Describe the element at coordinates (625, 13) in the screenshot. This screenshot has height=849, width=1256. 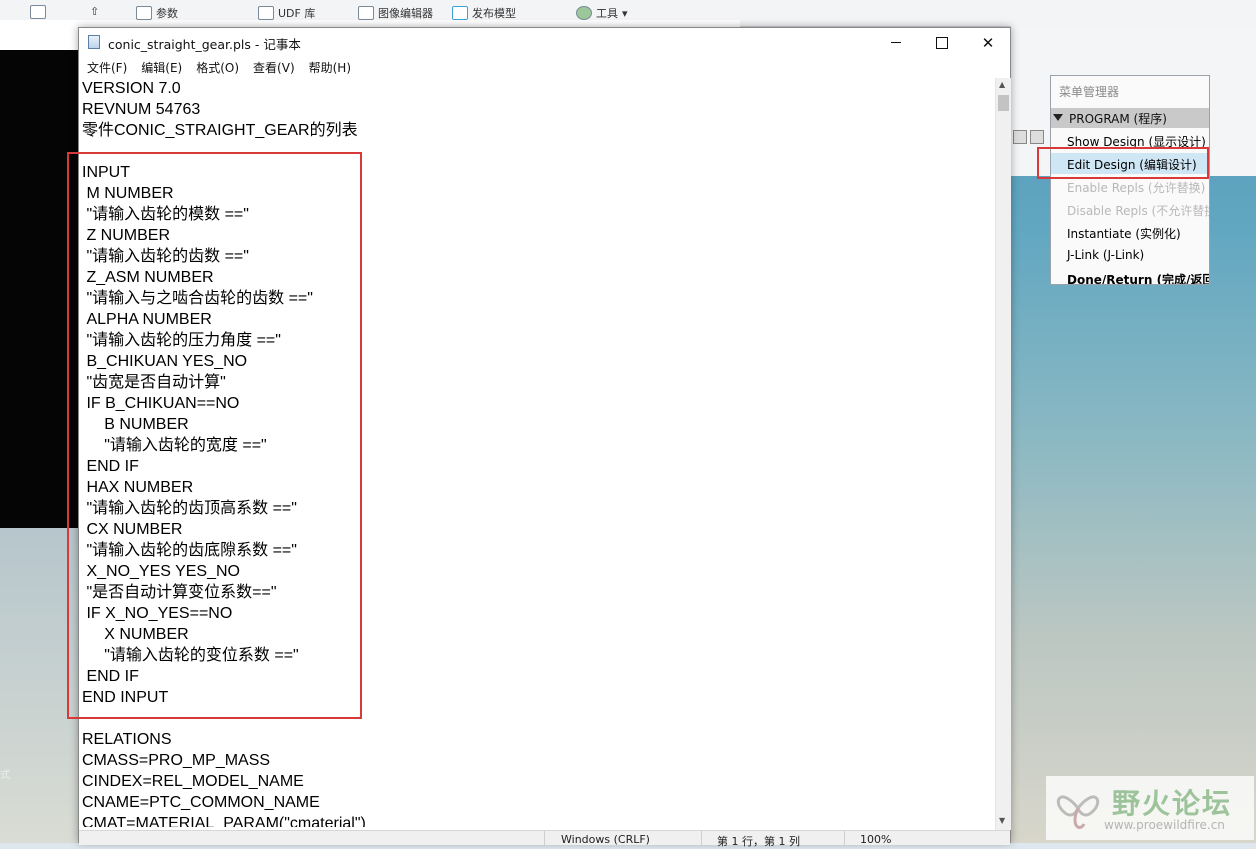
I see `chevron-down-icon: ▾` at that location.